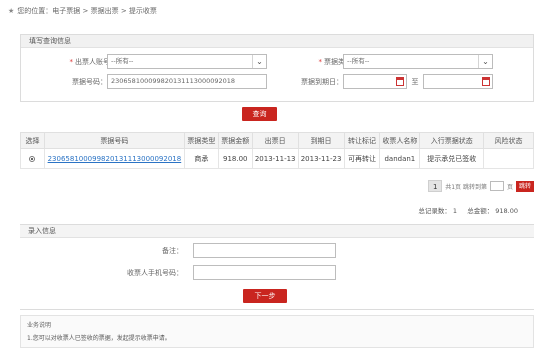 The height and width of the screenshot is (351, 554). Describe the element at coordinates (235, 158) in the screenshot. I see `amount-cell: 918.00` at that location.